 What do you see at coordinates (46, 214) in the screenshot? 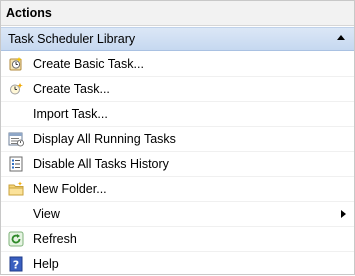
I see `action-label: View` at bounding box center [46, 214].